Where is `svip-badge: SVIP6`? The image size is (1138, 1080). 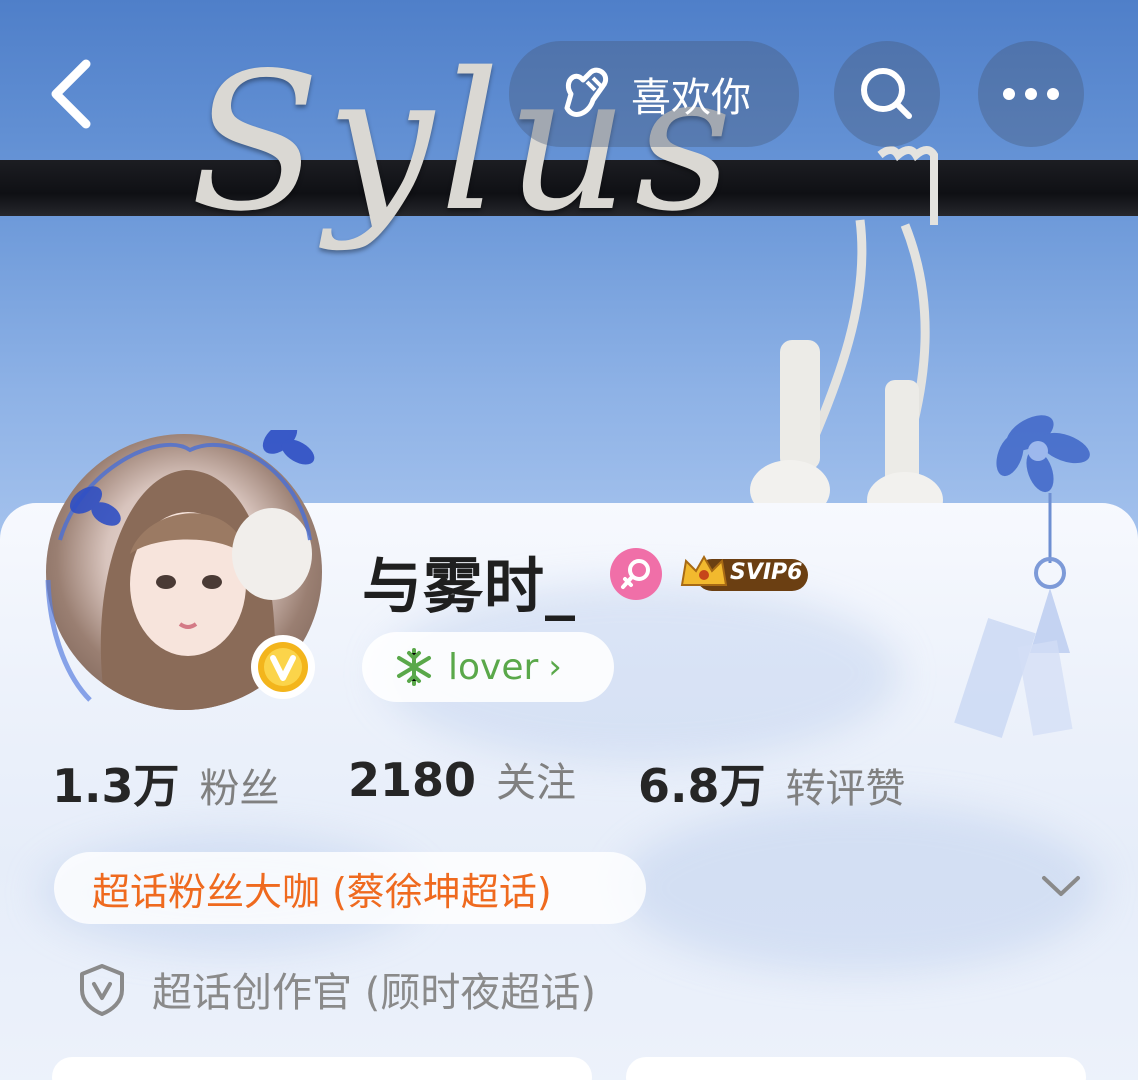 svip-badge: SVIP6 is located at coordinates (744, 573).